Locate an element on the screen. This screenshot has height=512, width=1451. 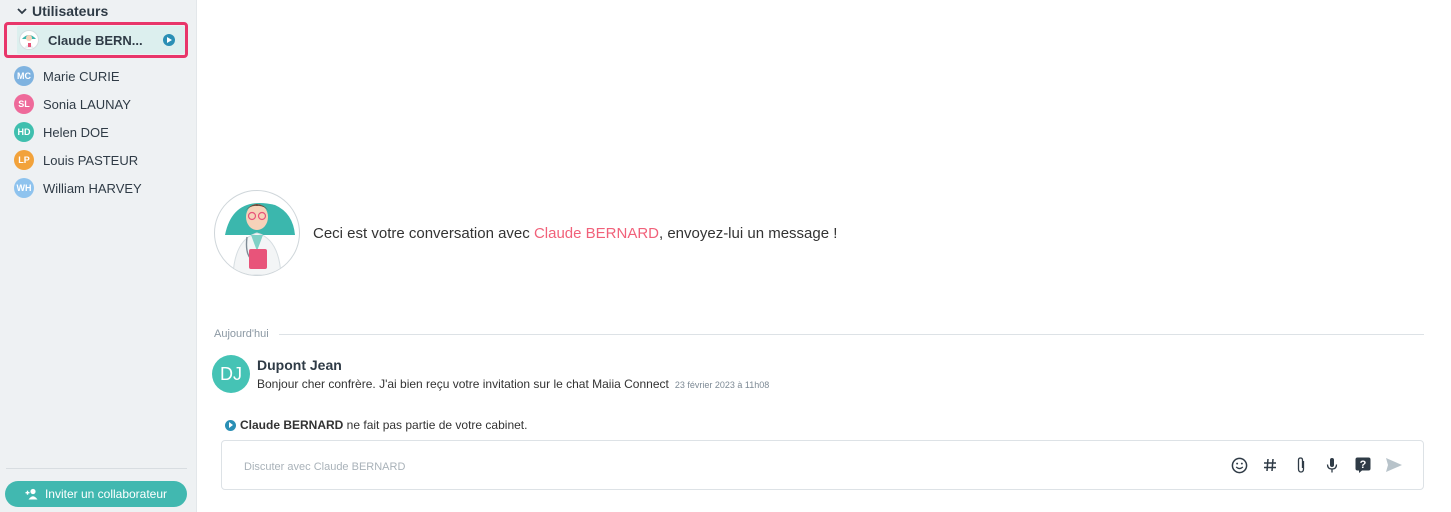
user-avatar is located at coordinates (29, 40).